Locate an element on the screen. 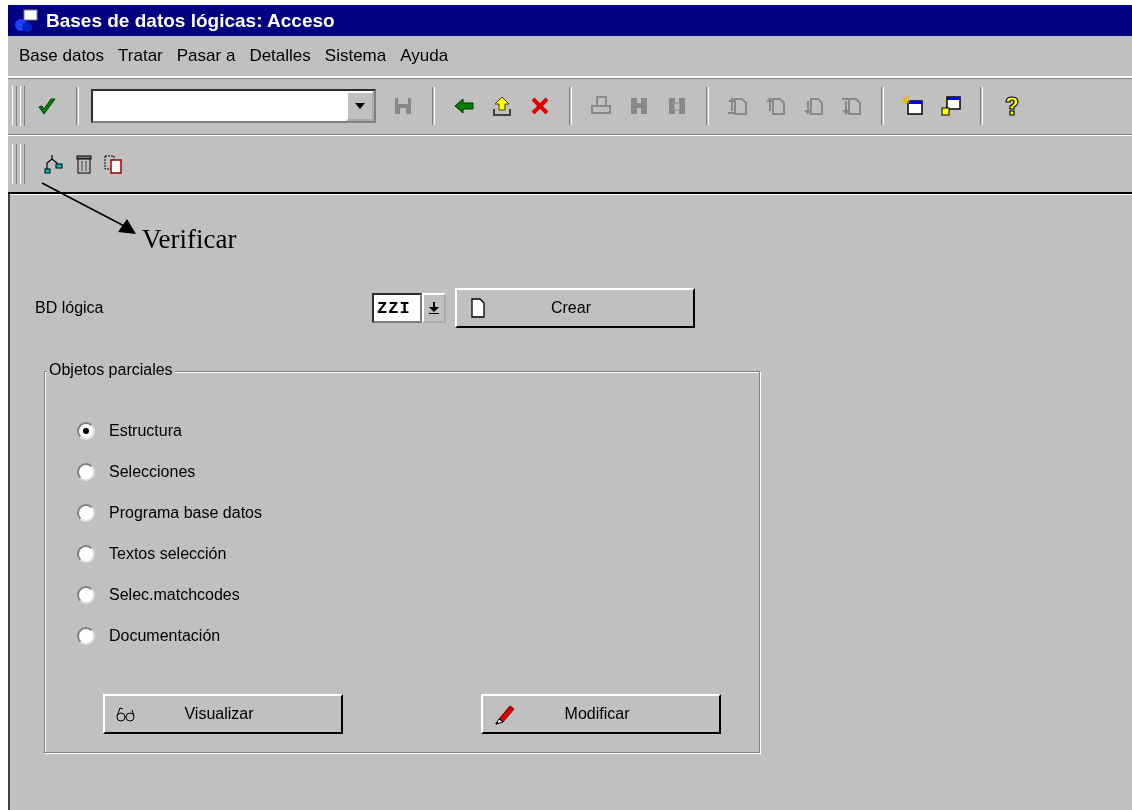  display-button: Visualizar is located at coordinates (223, 714).